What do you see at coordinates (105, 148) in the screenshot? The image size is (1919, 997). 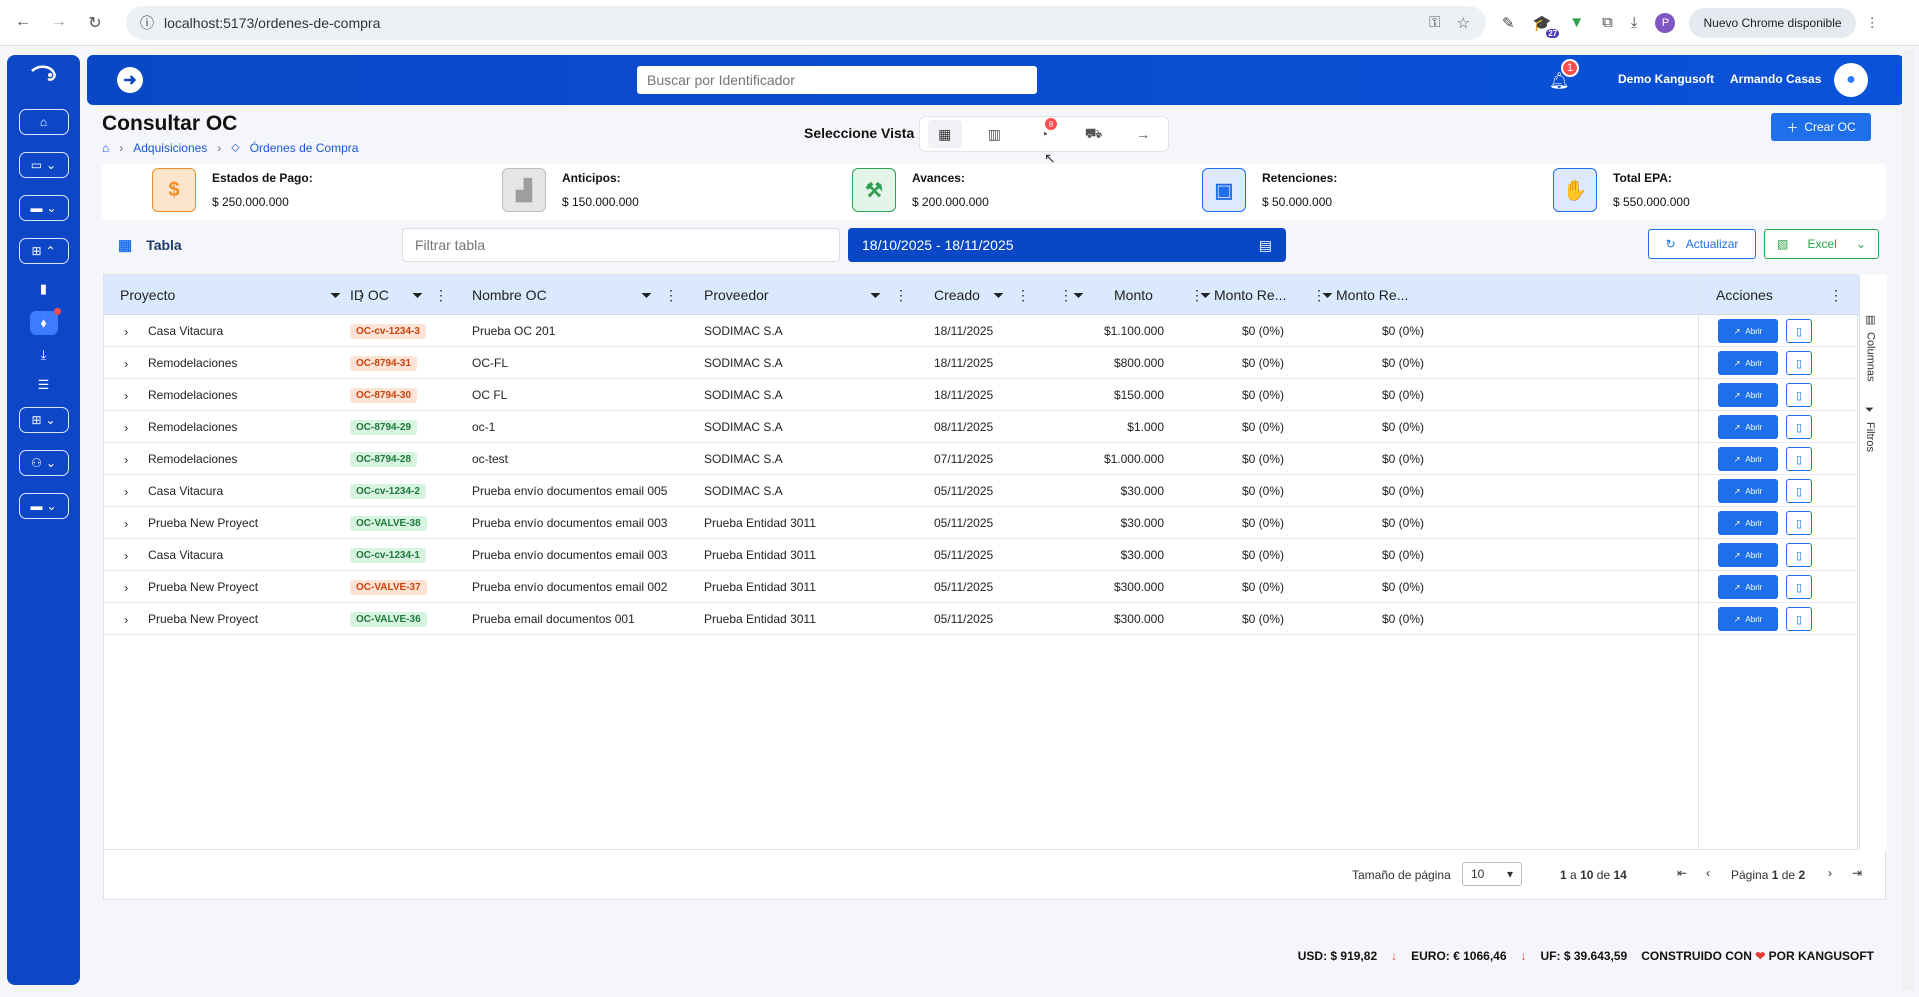 I see `home-icon: ⌂` at bounding box center [105, 148].